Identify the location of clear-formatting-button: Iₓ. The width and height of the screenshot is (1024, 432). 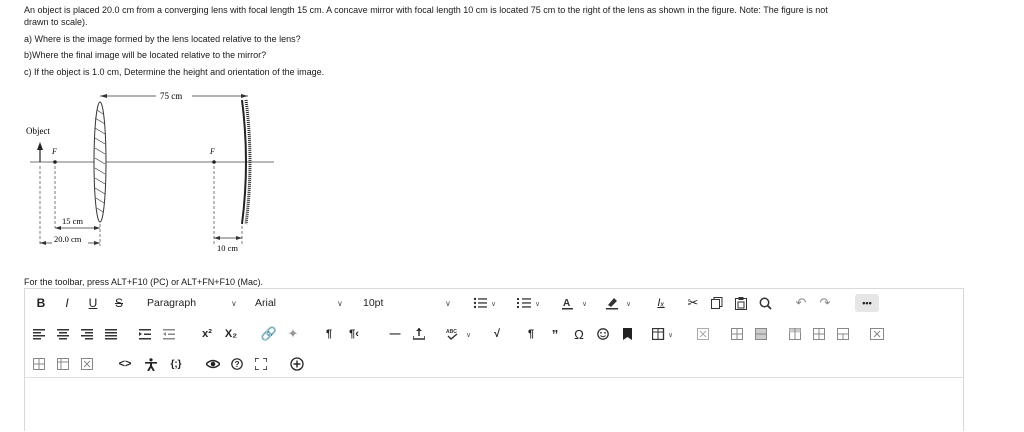
(661, 303).